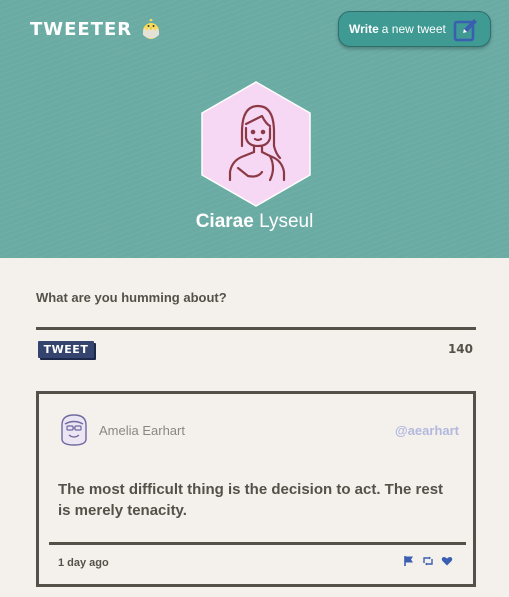 This screenshot has width=509, height=597. I want to click on chick-icon, so click(151, 29).